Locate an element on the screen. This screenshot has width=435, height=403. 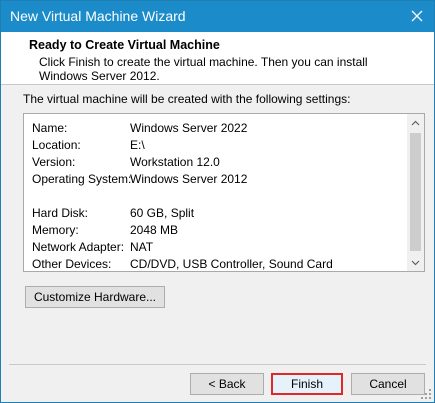
chevron-up-icon is located at coordinates (415, 122).